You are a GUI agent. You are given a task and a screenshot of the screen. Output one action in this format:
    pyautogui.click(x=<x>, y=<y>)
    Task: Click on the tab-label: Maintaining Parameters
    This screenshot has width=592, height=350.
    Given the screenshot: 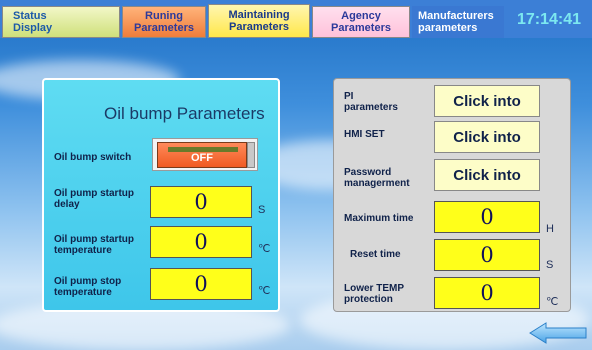 What is the action you would take?
    pyautogui.click(x=259, y=21)
    